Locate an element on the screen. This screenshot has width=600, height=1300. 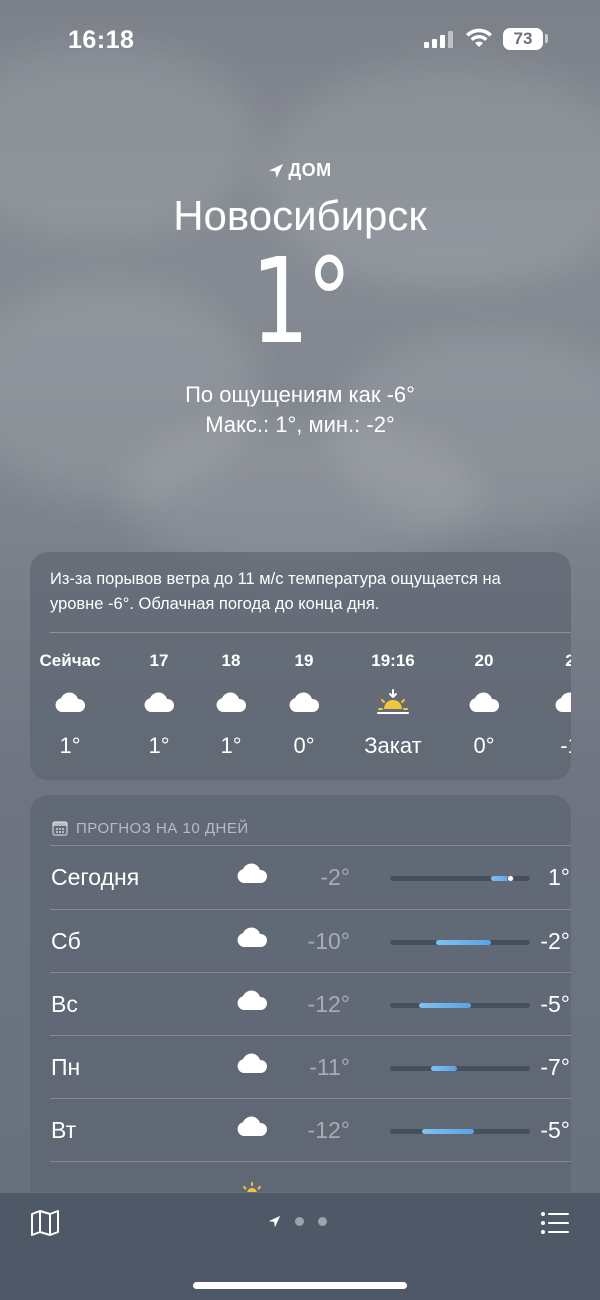
battery-indicator: 73 is located at coordinates (523, 39).